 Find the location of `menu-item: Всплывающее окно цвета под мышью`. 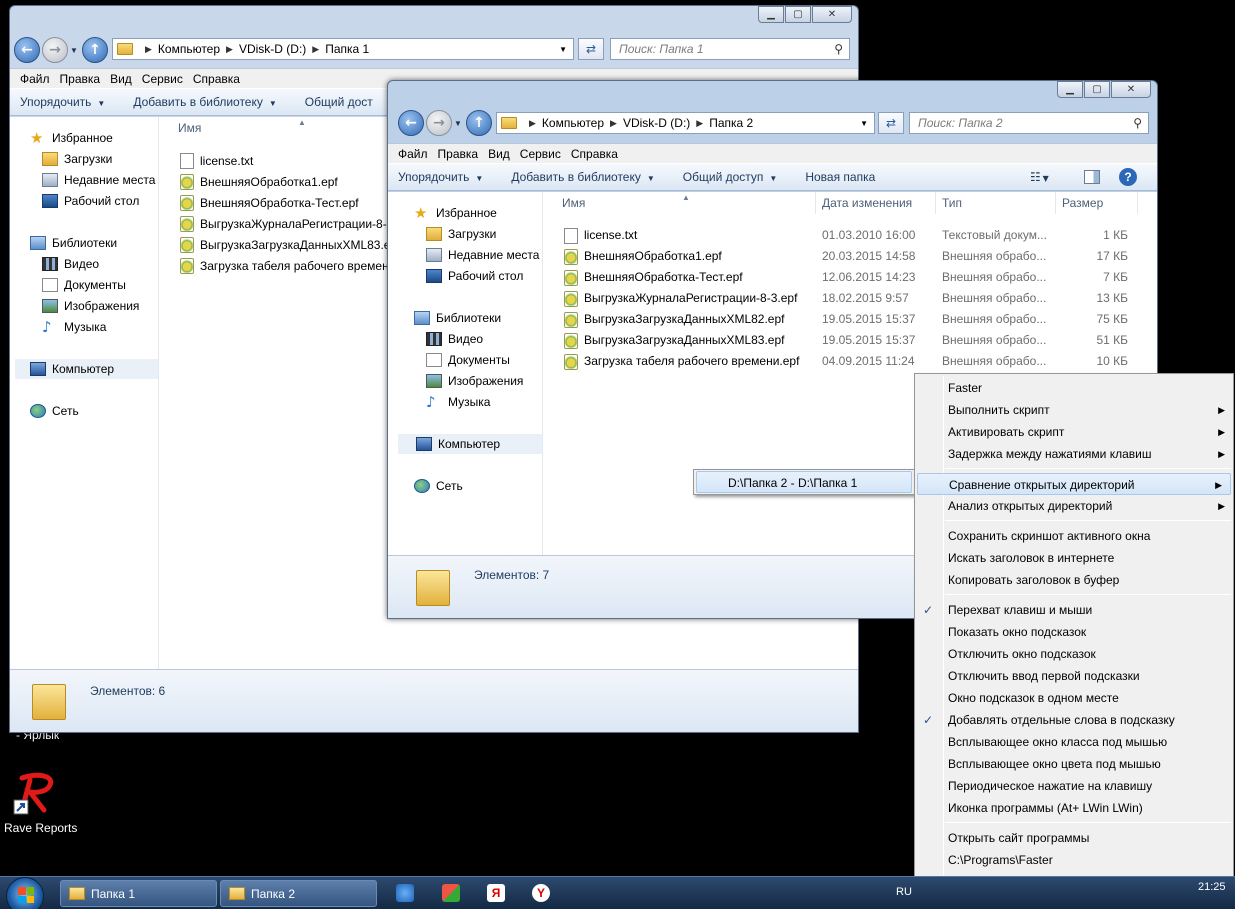

menu-item: Всплывающее окно цвета под мышью is located at coordinates (1074, 764).